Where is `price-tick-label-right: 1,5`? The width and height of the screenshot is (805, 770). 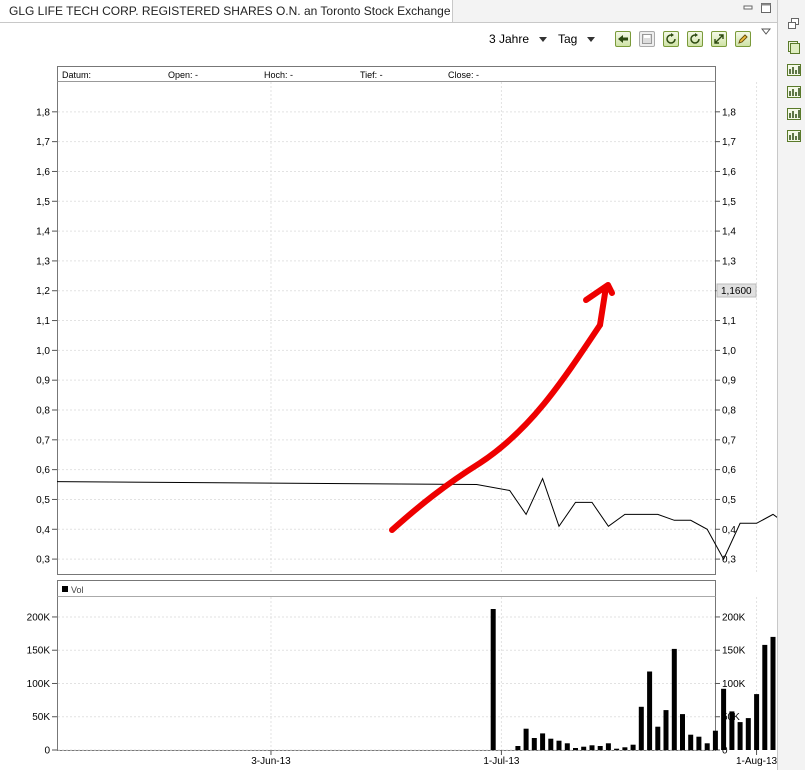 price-tick-label-right: 1,5 is located at coordinates (729, 202).